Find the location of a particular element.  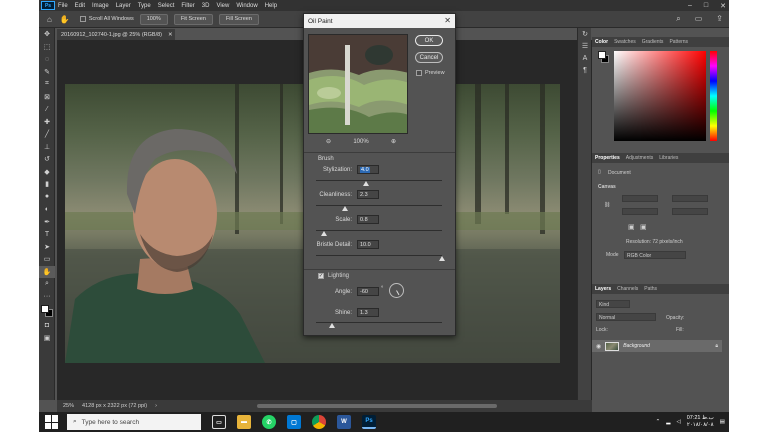

marquee-tool-icon: ⬚ is located at coordinates (47, 47).